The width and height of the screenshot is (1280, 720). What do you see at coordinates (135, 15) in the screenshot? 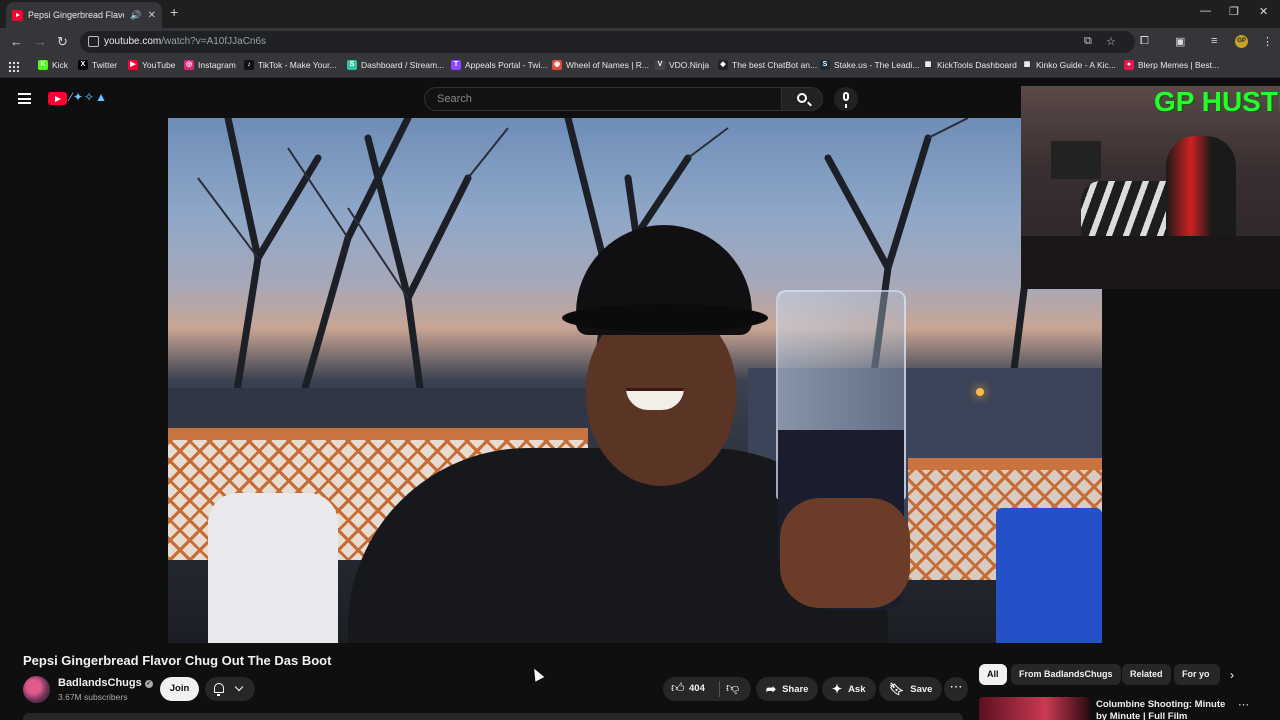
I see `speaker-icon: 🔊` at bounding box center [135, 15].